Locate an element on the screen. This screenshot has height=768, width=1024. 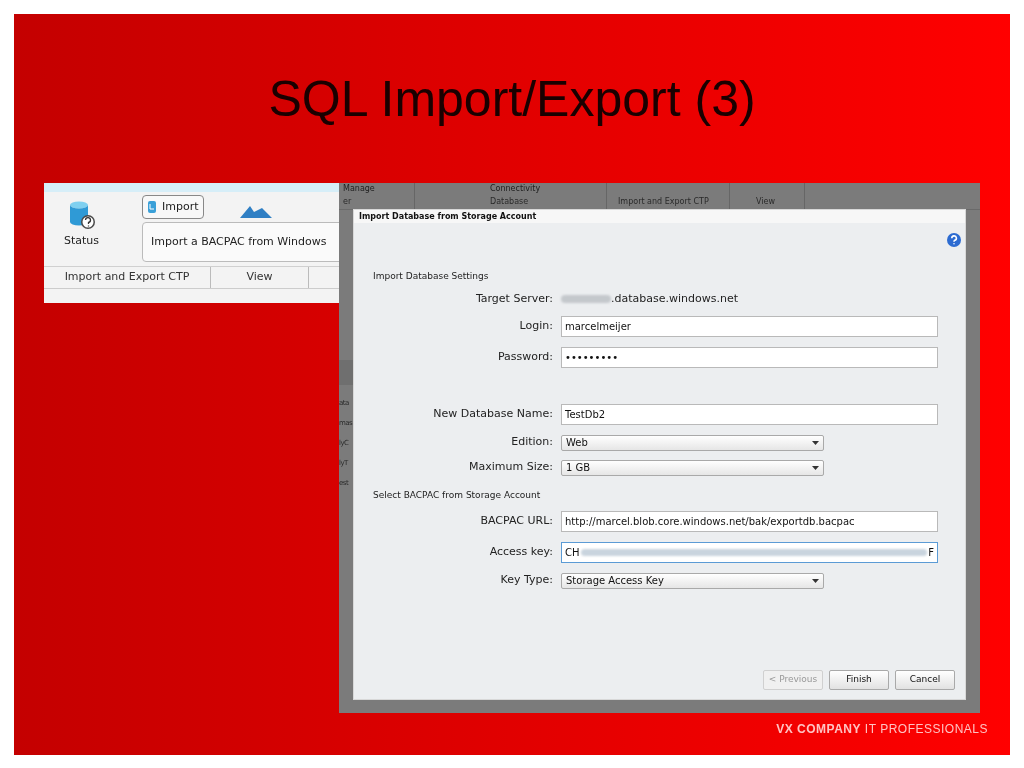
ribbon-group-label: View is located at coordinates (260, 277).